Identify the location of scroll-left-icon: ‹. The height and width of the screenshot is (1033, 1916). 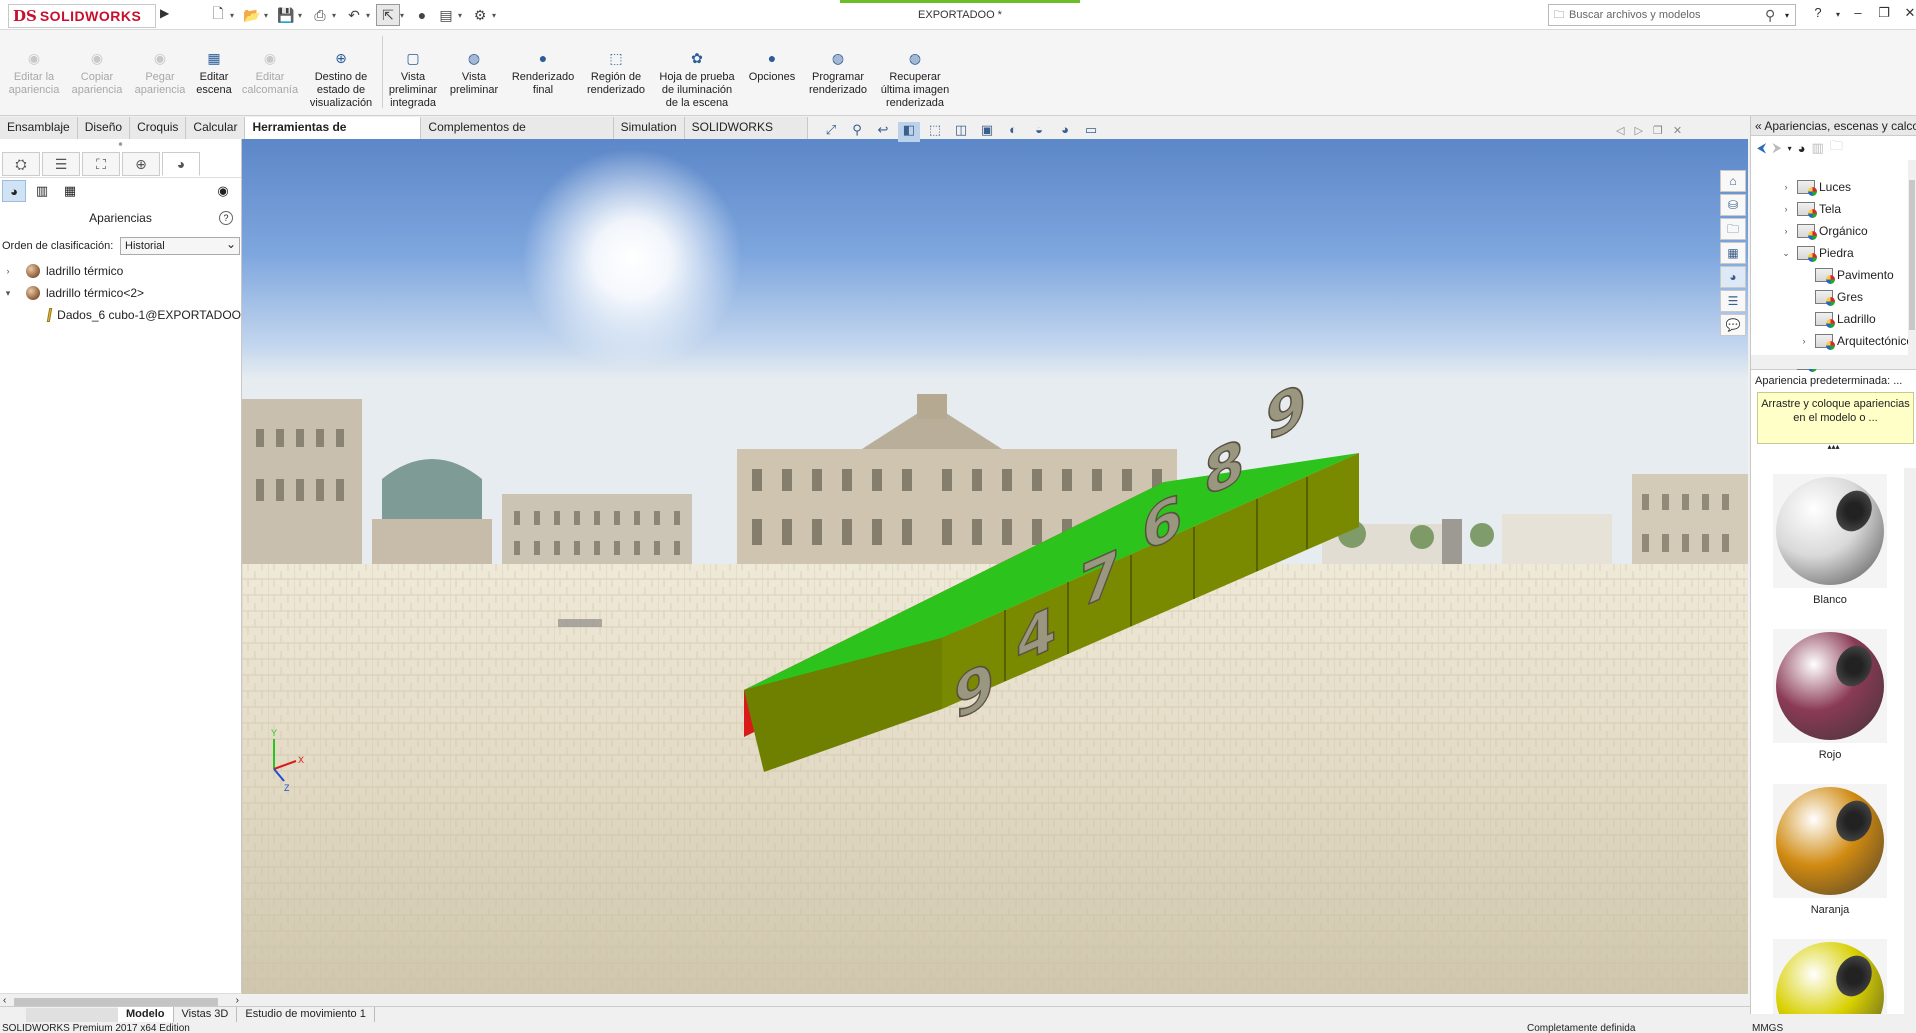
(4, 1000).